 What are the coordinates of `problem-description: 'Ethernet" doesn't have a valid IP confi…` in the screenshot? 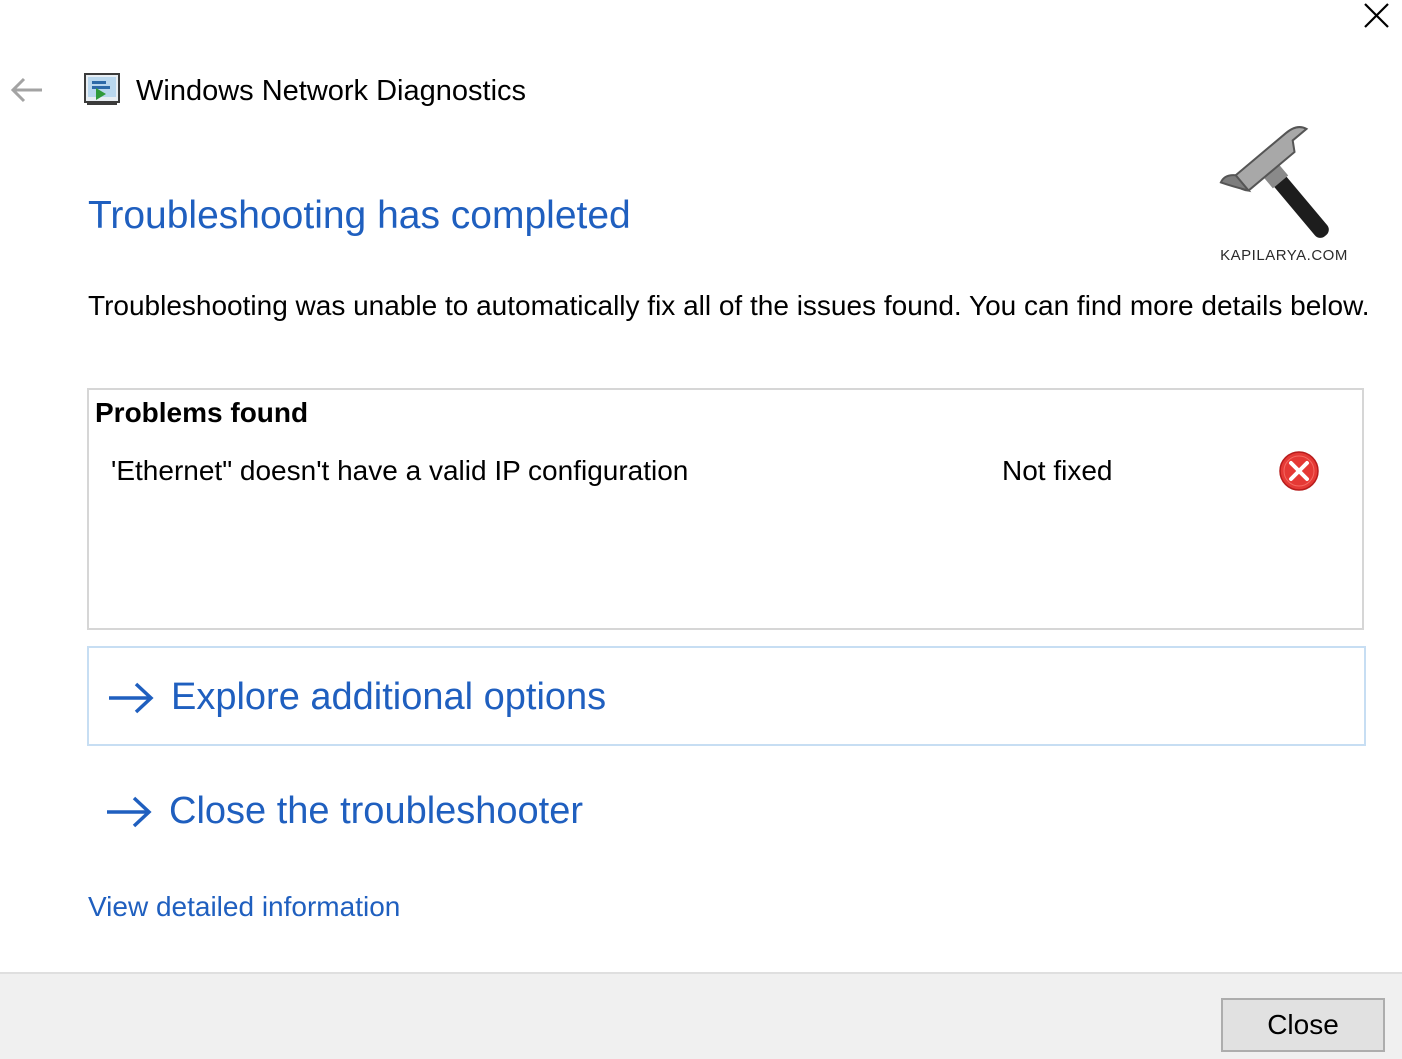 It's located at (400, 470).